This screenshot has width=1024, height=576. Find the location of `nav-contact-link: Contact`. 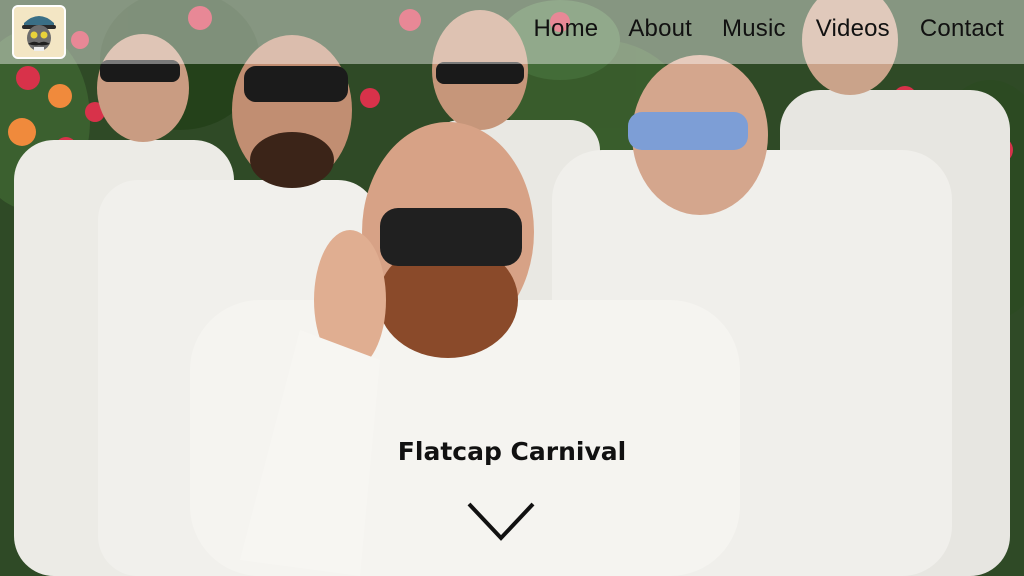

nav-contact-link: Contact is located at coordinates (962, 29).